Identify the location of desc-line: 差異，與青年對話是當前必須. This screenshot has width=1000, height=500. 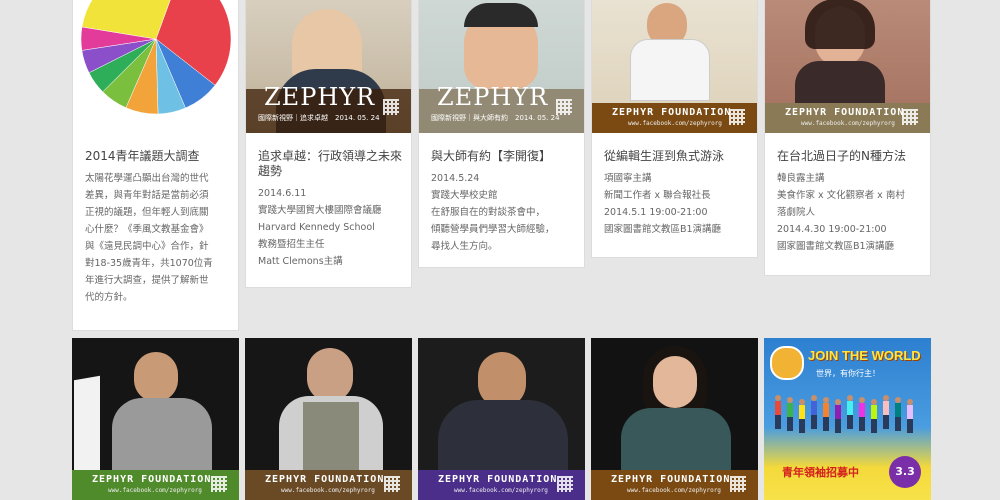
(147, 195).